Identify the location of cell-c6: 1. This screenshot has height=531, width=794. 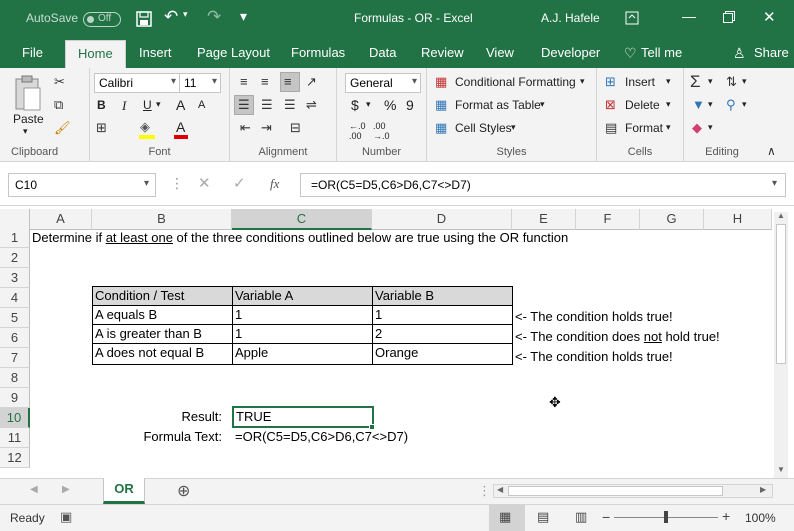
(302, 334).